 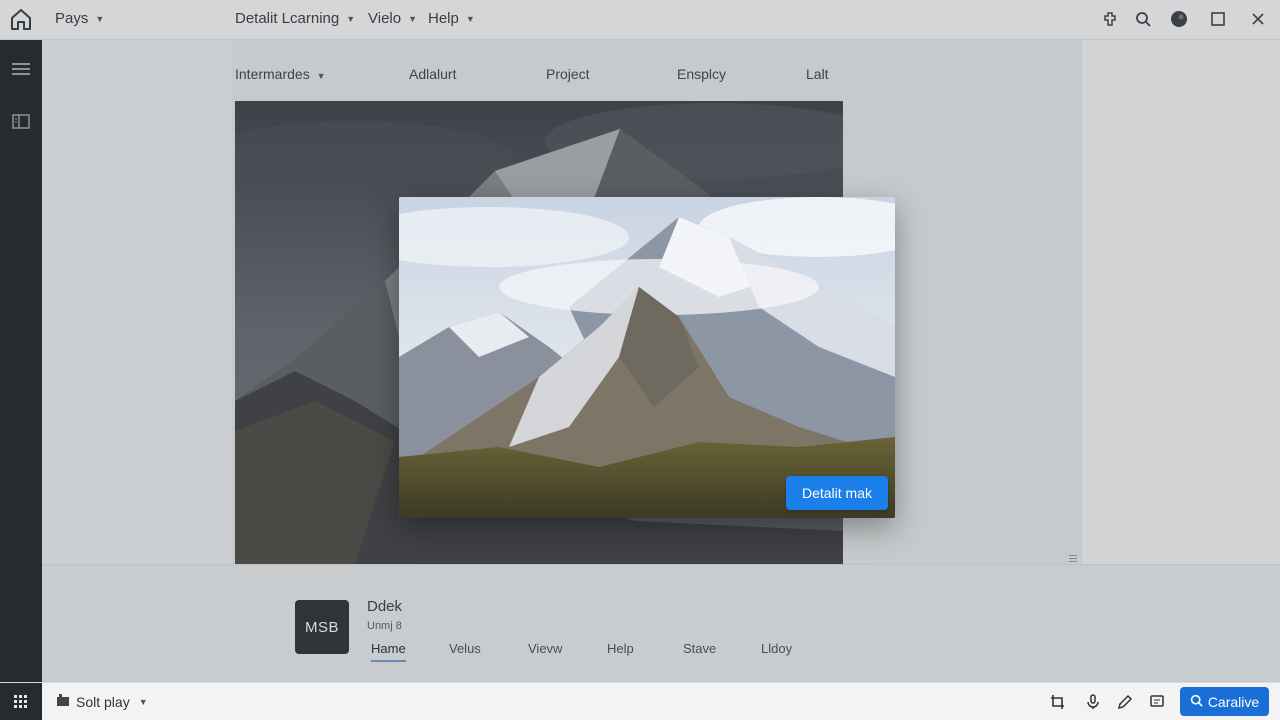 What do you see at coordinates (272, 74) in the screenshot?
I see `tab-label: Intermardes` at bounding box center [272, 74].